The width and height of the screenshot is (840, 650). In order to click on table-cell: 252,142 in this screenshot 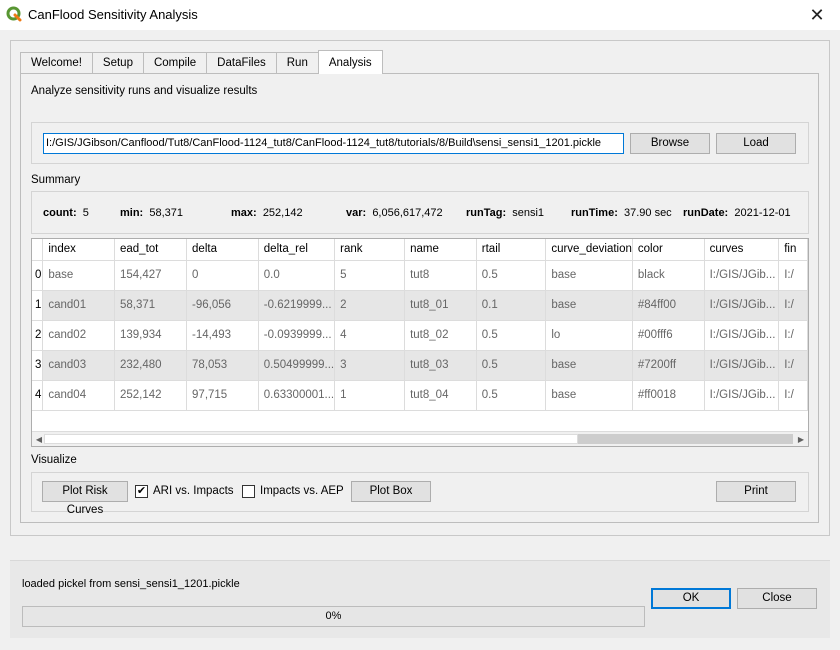, I will do `click(151, 395)`.